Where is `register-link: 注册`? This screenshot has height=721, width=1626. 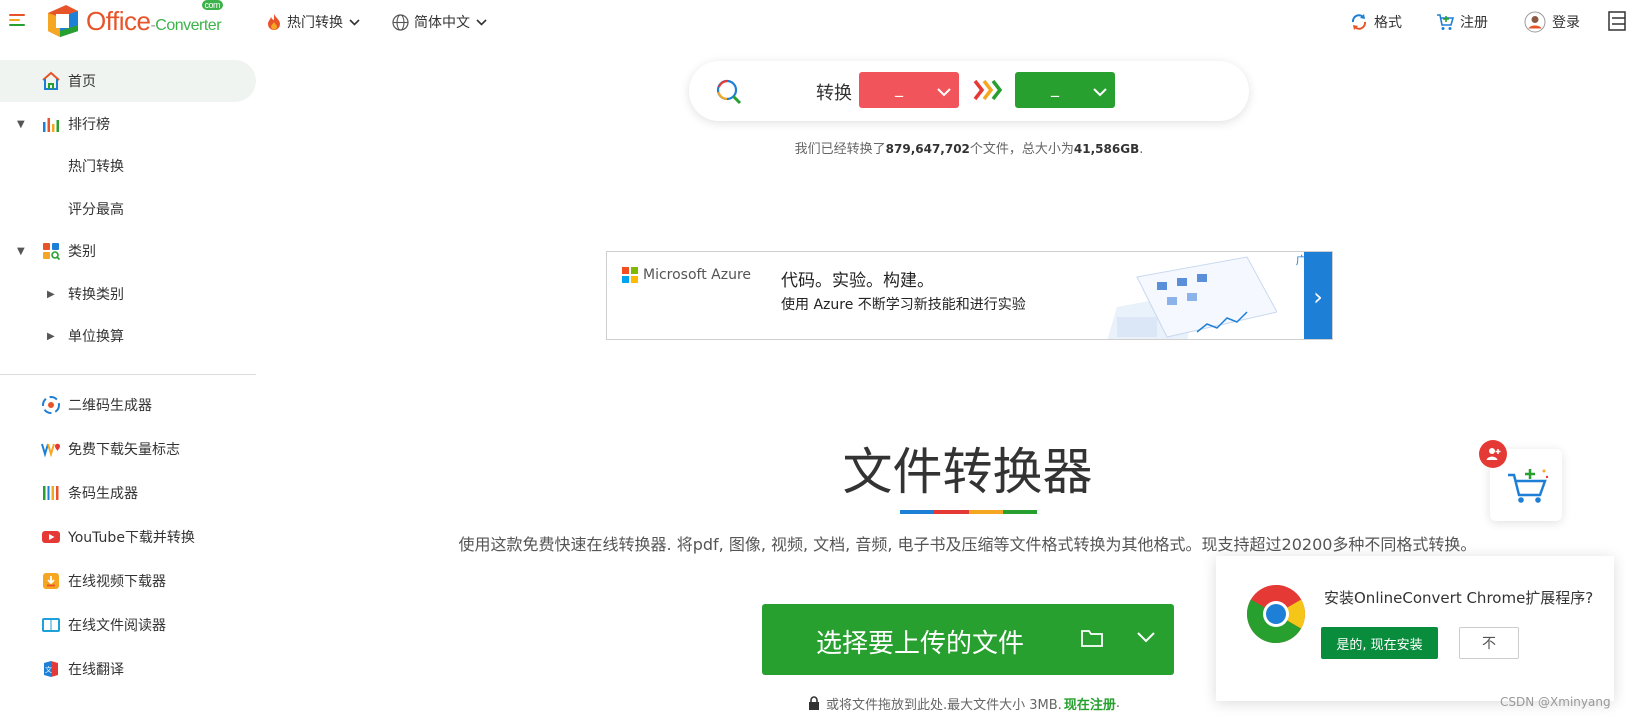 register-link: 注册 is located at coordinates (1462, 22).